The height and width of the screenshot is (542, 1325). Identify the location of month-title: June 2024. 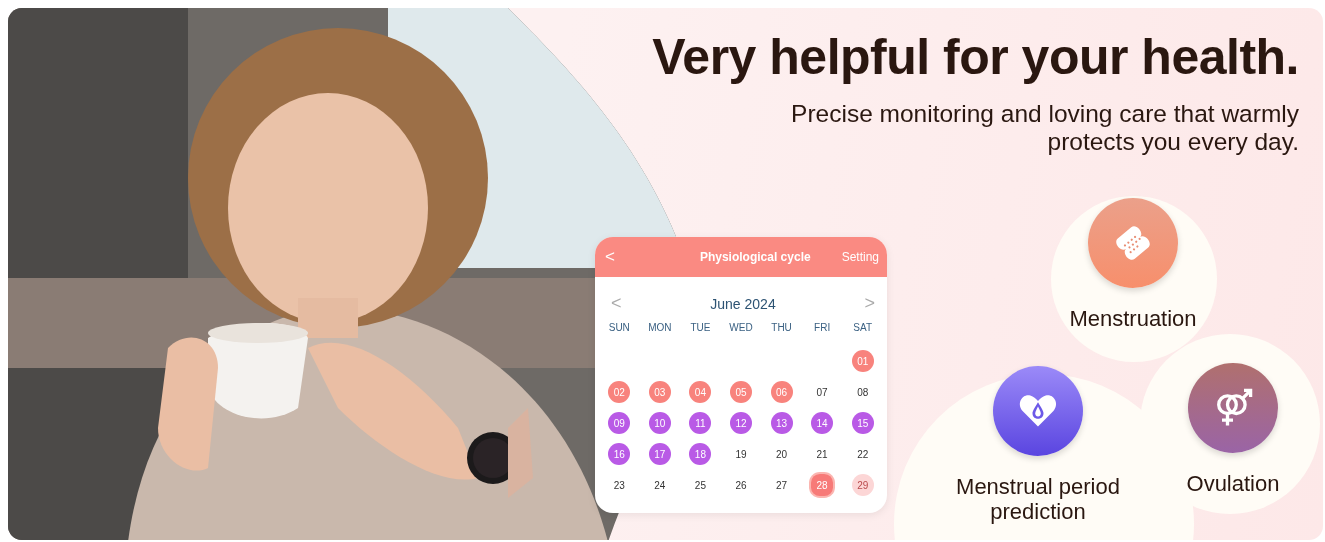
(743, 303).